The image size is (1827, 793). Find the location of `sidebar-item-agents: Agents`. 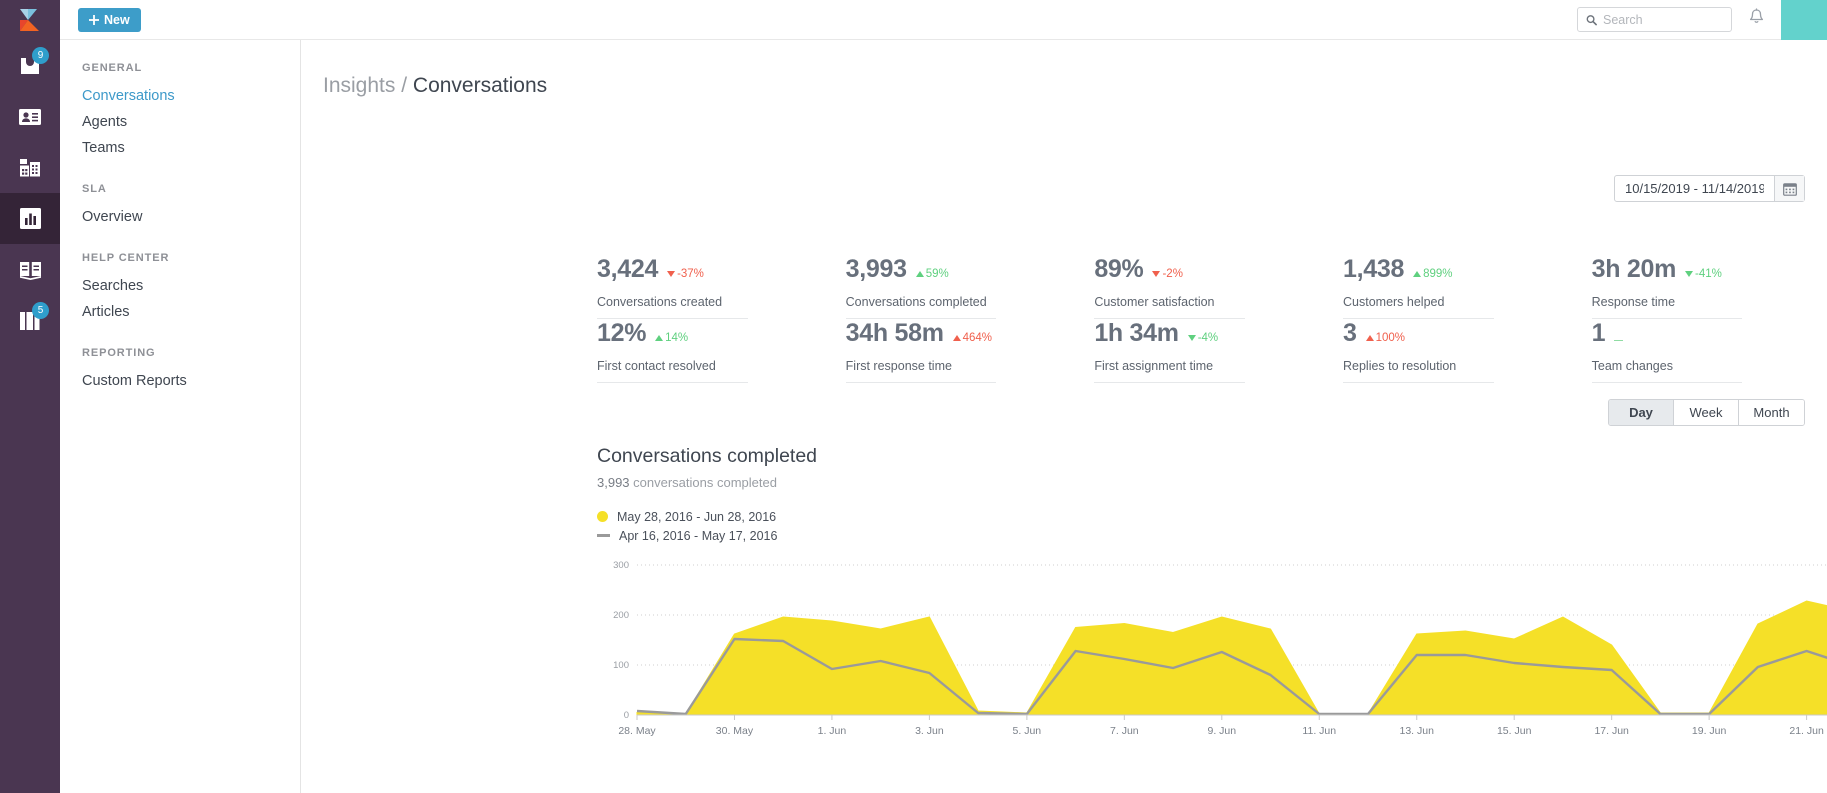

sidebar-item-agents: Agents is located at coordinates (191, 122).